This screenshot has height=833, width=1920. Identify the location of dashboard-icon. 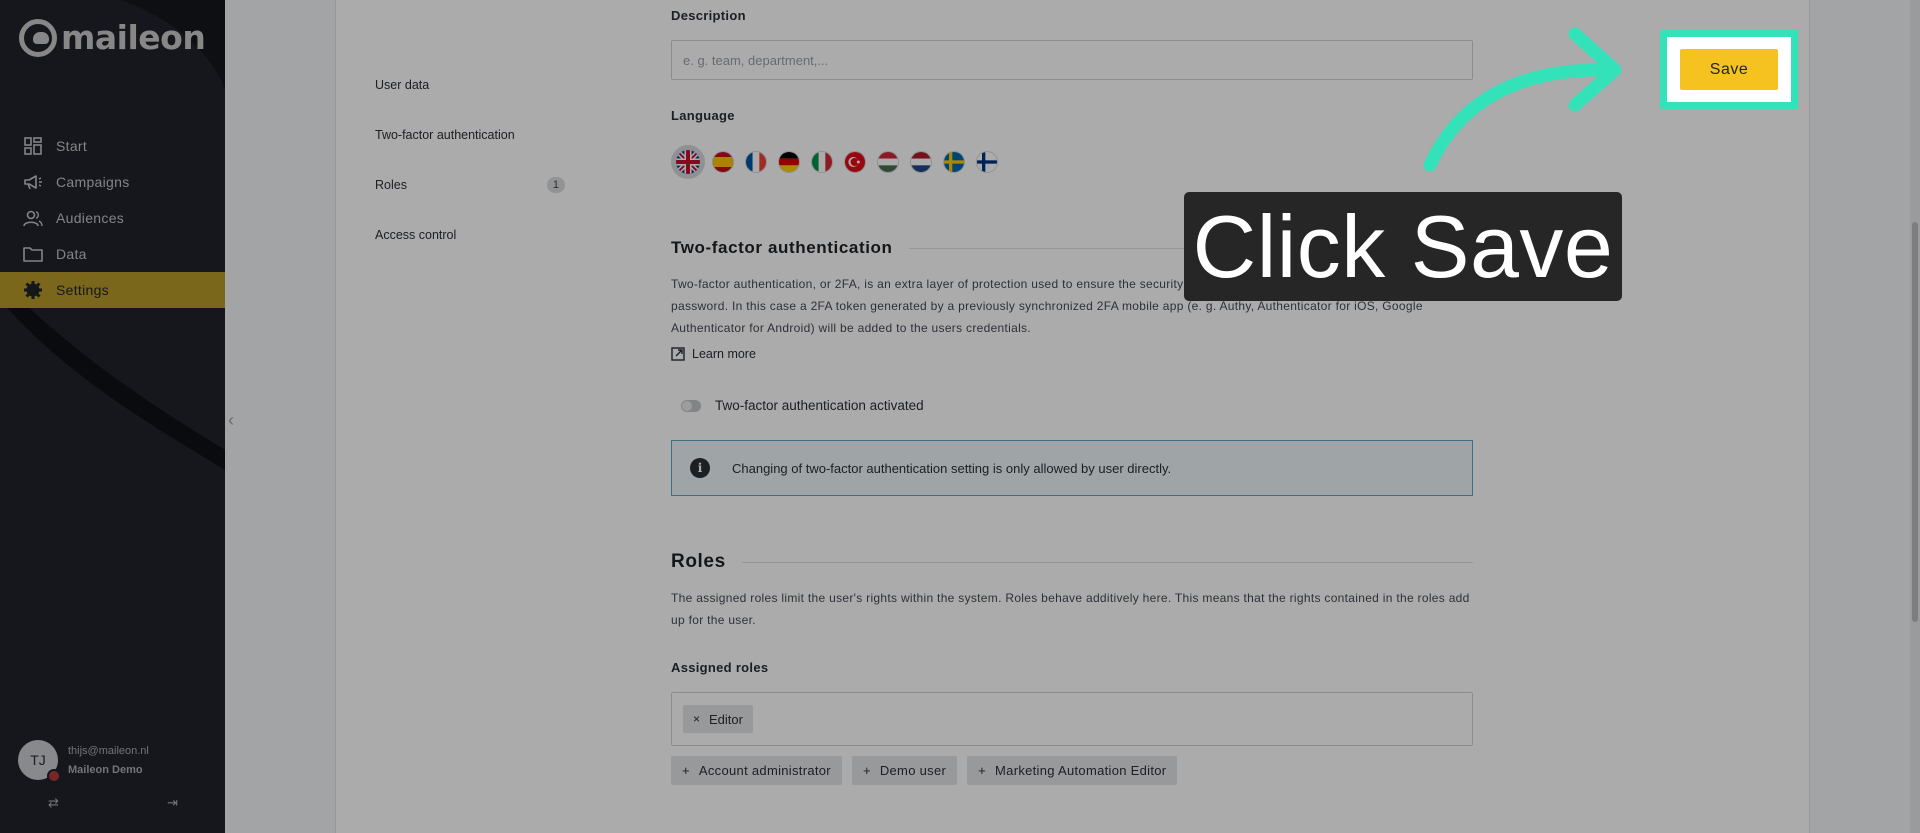
(33, 146).